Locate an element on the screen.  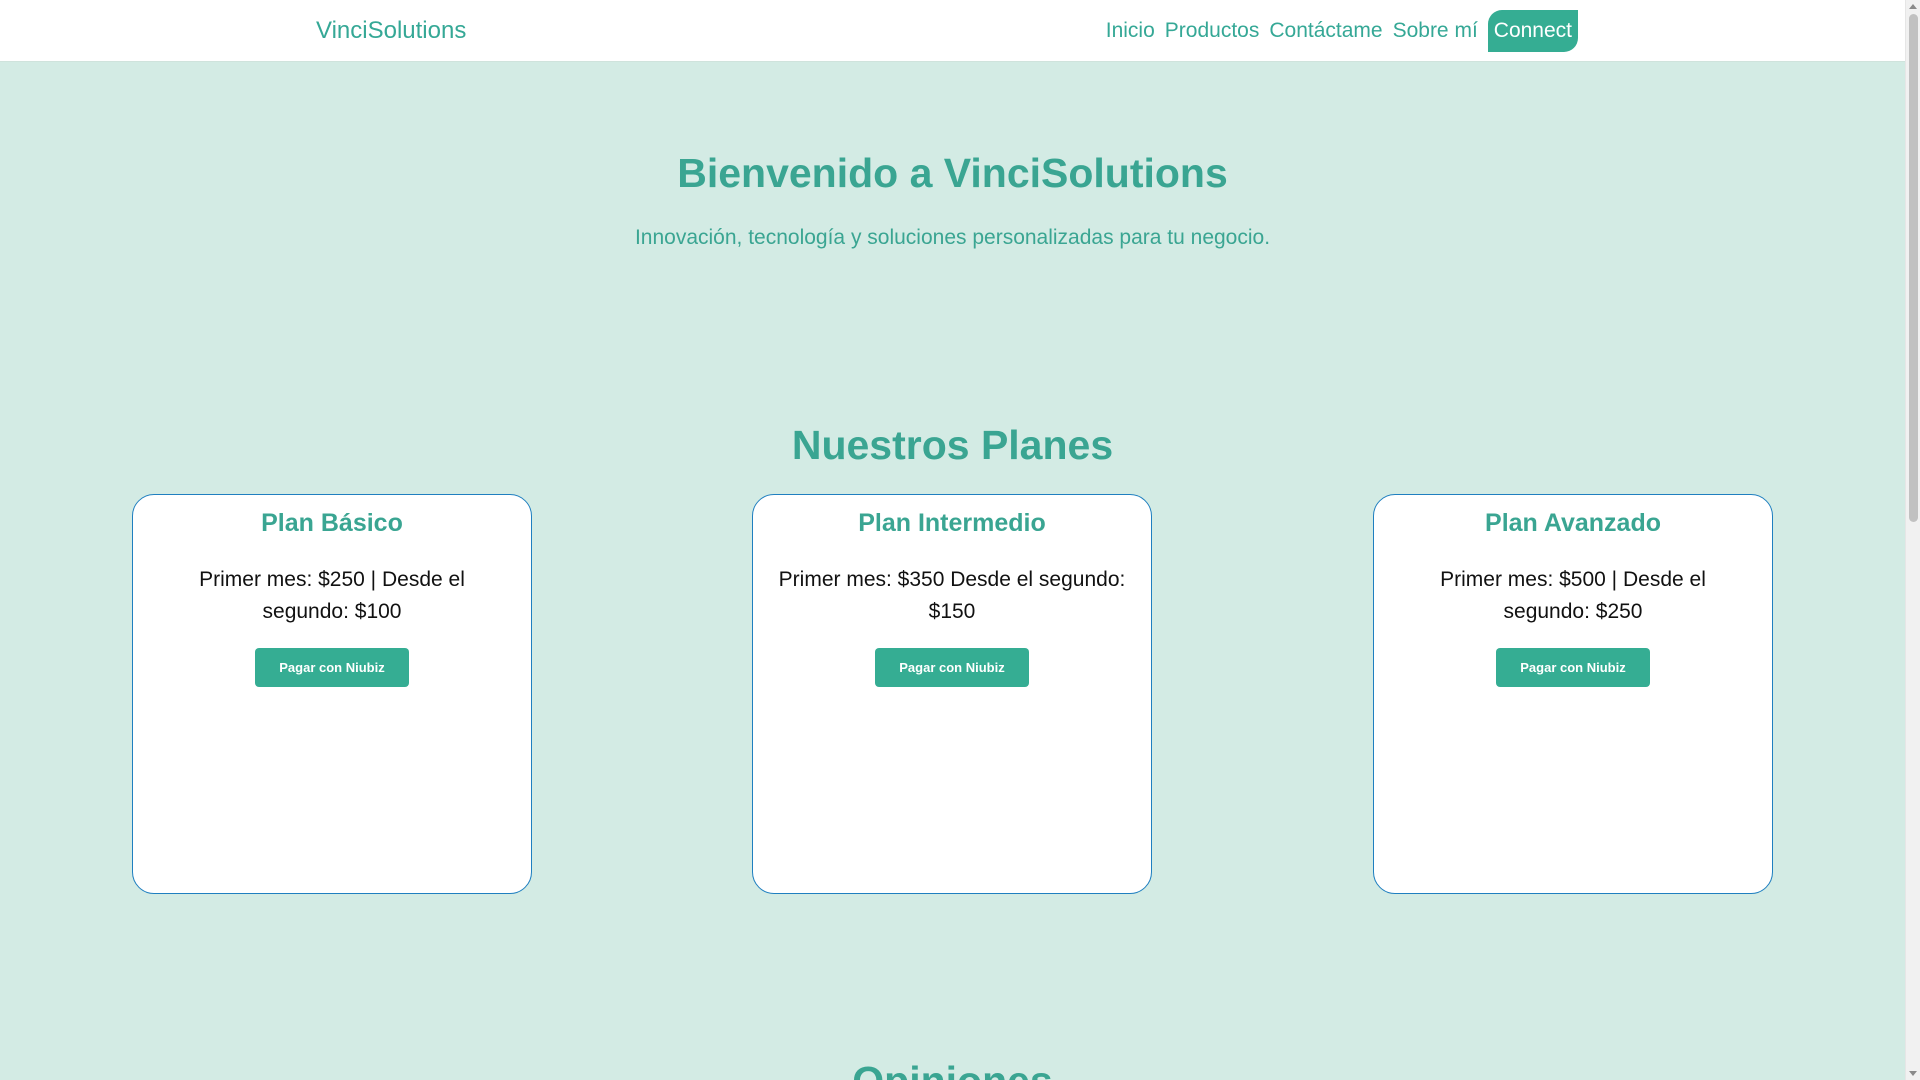
nav-link-inicio: Inicio is located at coordinates (1130, 31).